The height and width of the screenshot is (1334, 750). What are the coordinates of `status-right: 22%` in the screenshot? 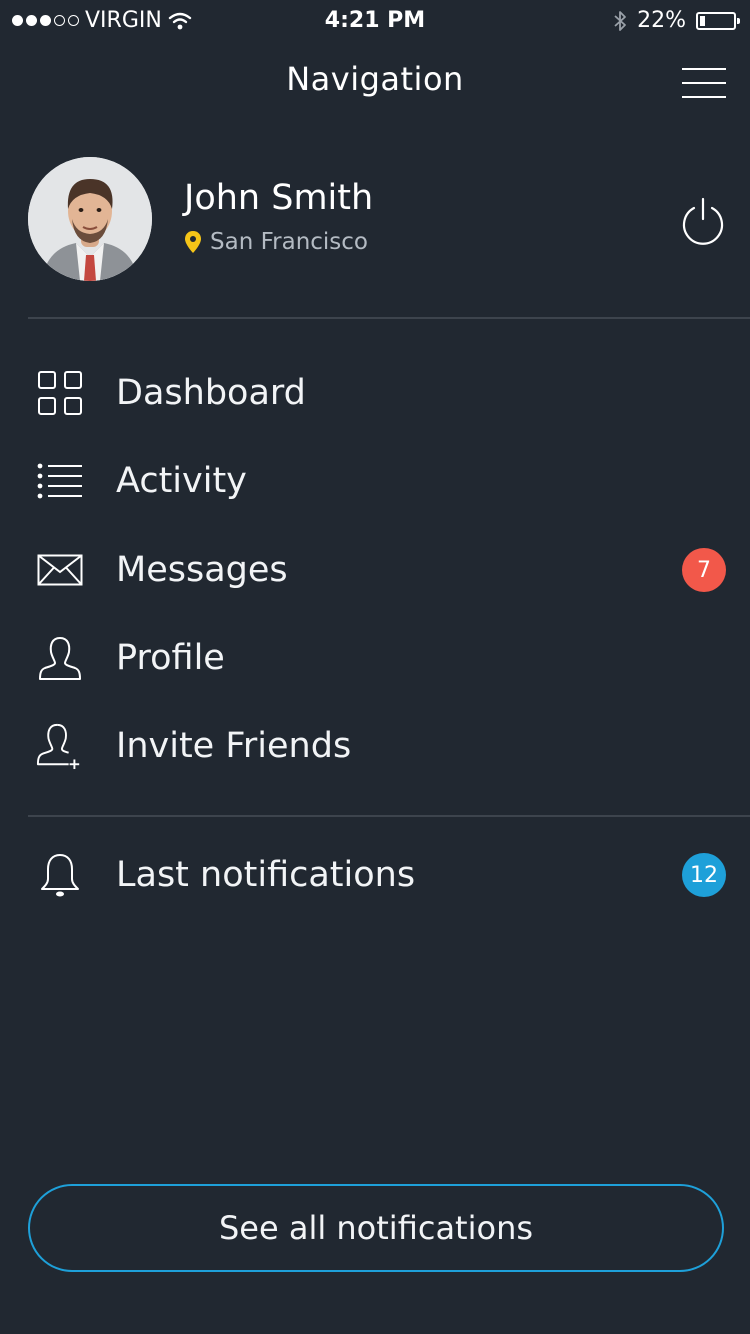 It's located at (676, 20).